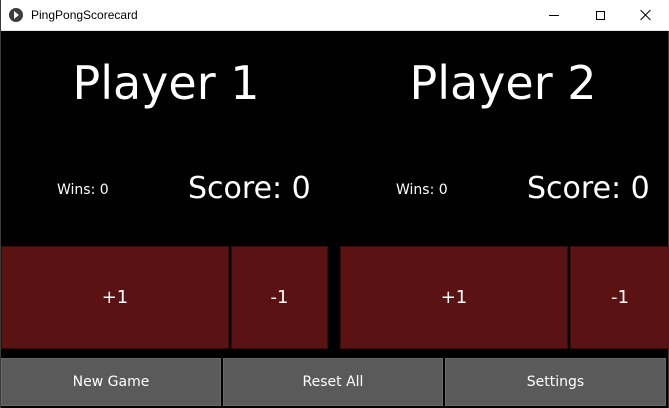 The width and height of the screenshot is (669, 408). What do you see at coordinates (454, 297) in the screenshot?
I see `player-2-plus-button: +1` at bounding box center [454, 297].